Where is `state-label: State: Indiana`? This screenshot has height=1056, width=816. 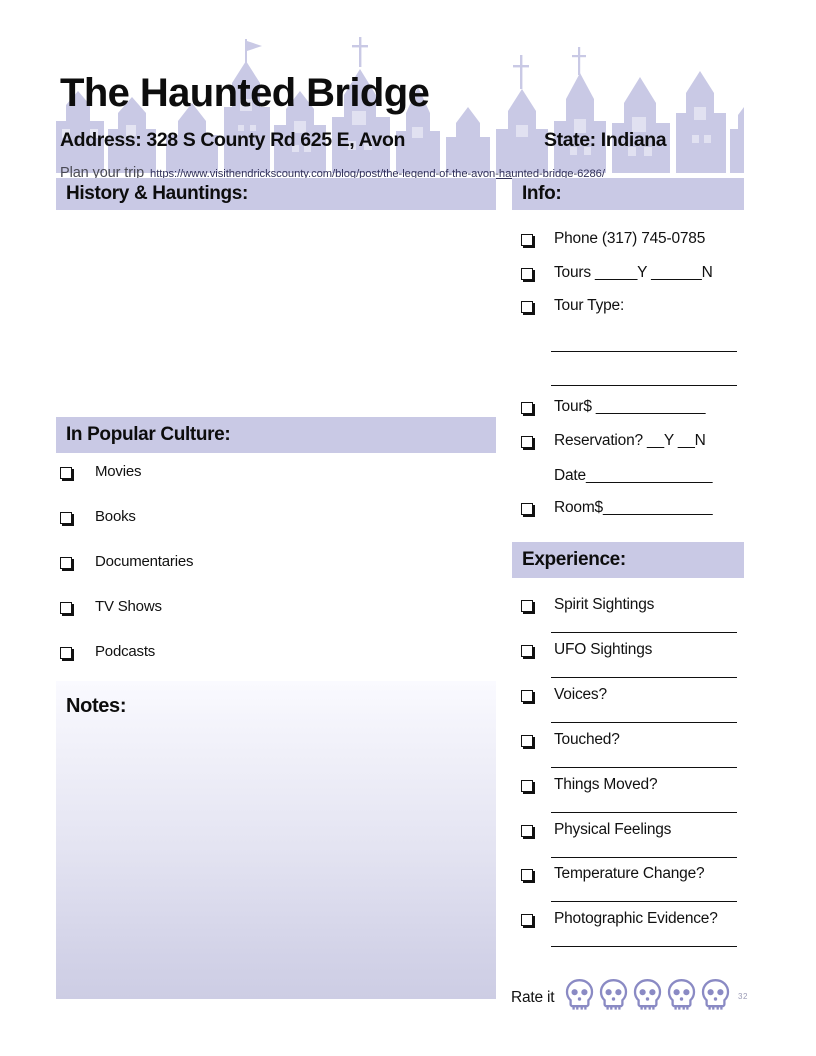 state-label: State: Indiana is located at coordinates (605, 140).